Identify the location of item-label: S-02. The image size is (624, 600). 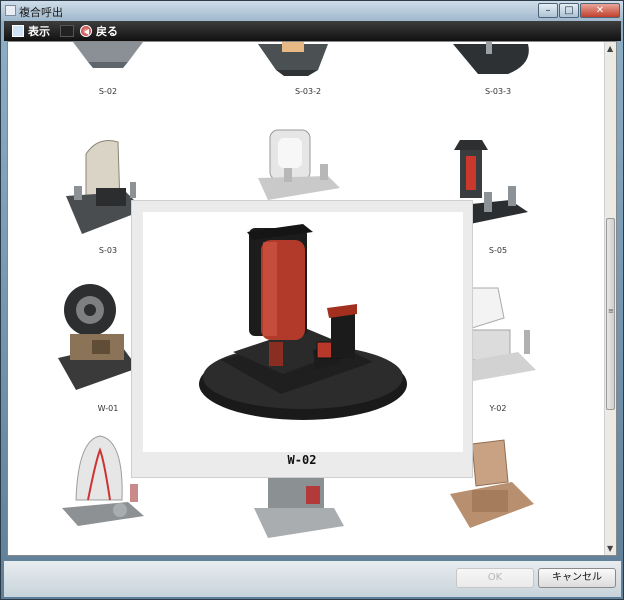
(108, 91).